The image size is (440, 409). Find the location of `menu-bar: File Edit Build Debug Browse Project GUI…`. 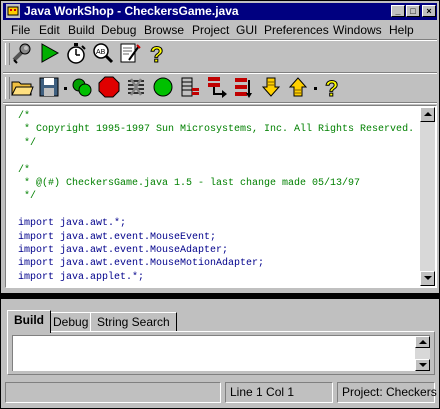

menu-bar: File Edit Build Debug Browse Project GUI… is located at coordinates (220, 30).